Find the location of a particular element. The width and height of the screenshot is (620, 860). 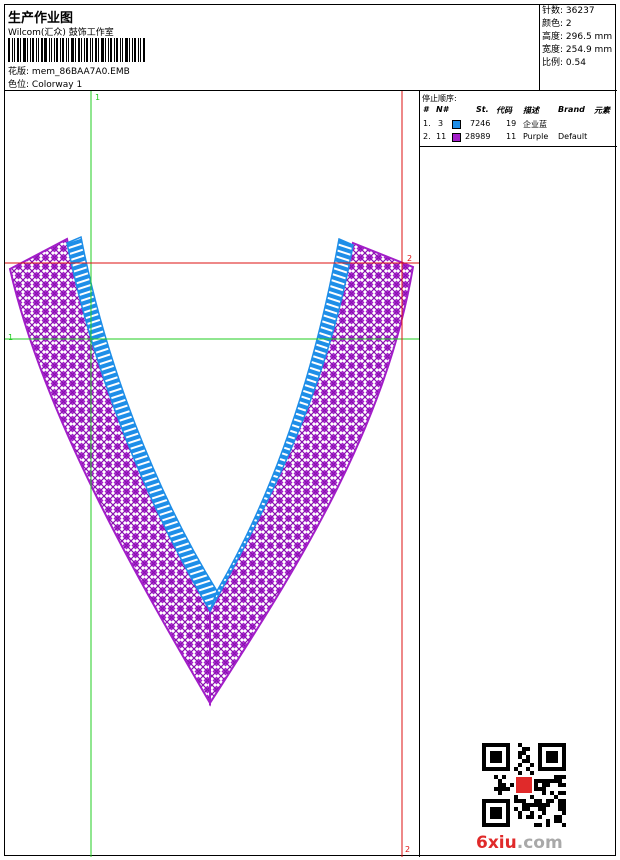

col-stitches: St. is located at coordinates (482, 109).